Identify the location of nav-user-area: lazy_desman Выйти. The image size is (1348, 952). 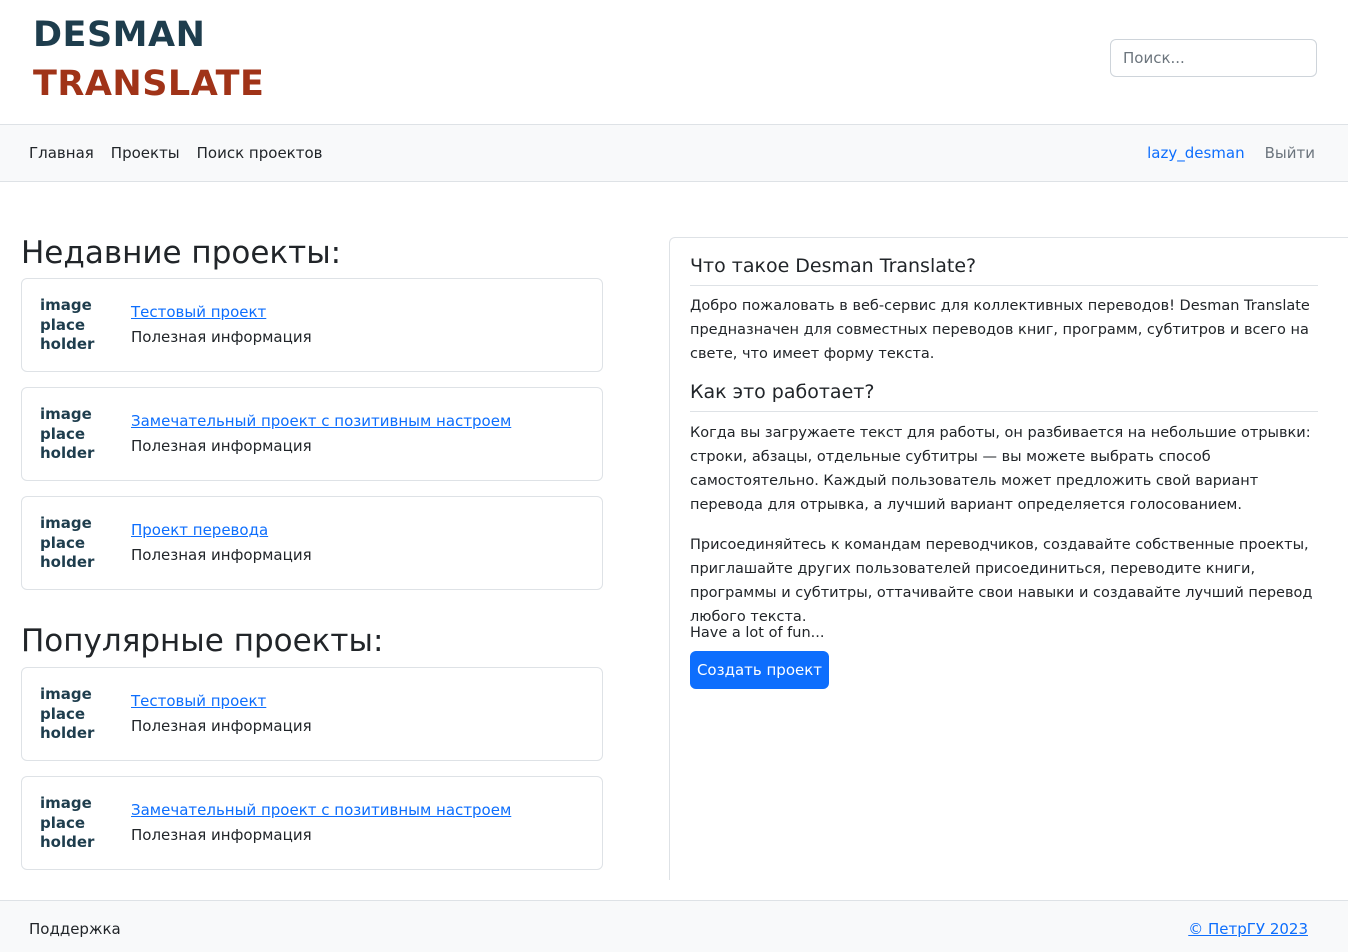
(1231, 153).